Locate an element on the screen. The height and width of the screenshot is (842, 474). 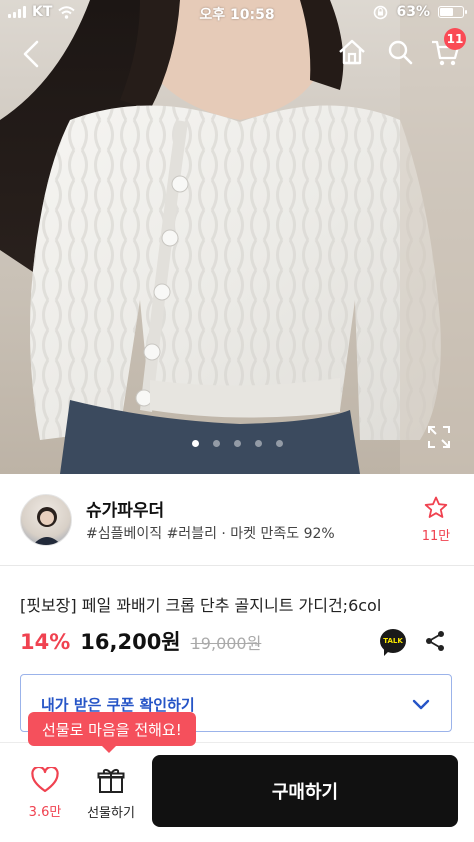
like-button: 3.6만 is located at coordinates (45, 792).